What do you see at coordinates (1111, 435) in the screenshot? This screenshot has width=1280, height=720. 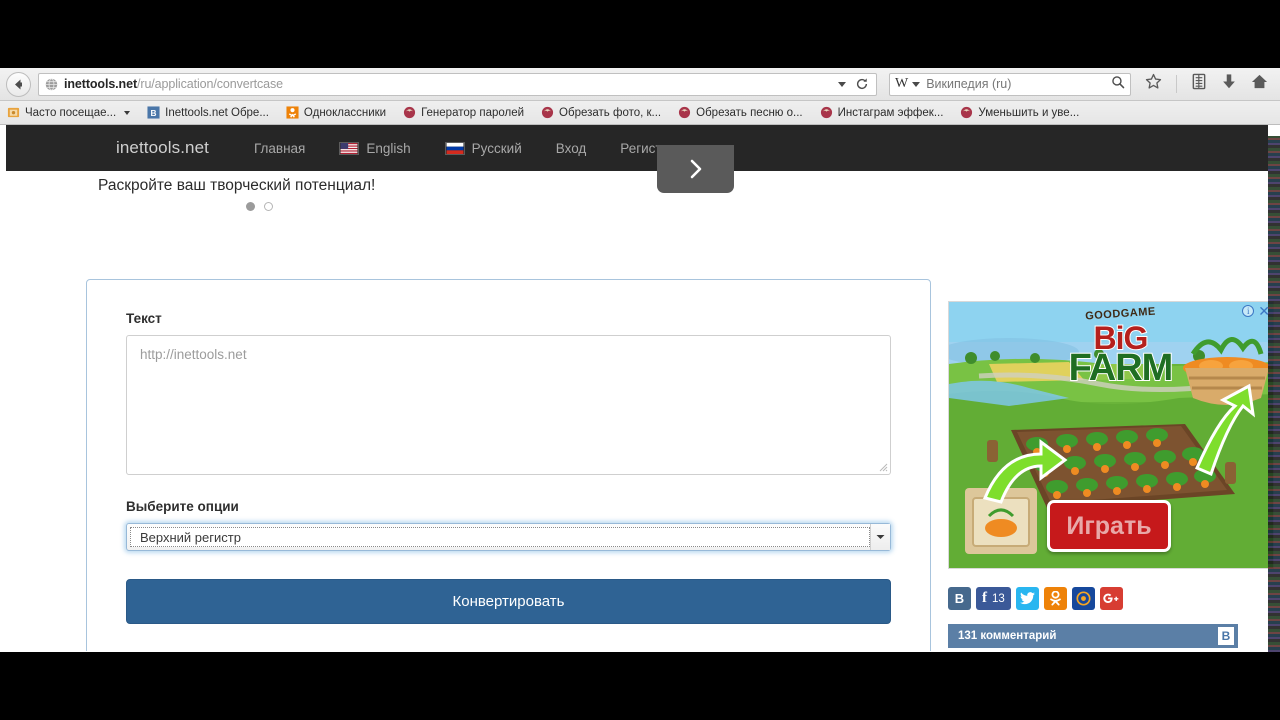 I see `advertisement-banner: GOODGAME BiG FARM Играть i ✕` at bounding box center [1111, 435].